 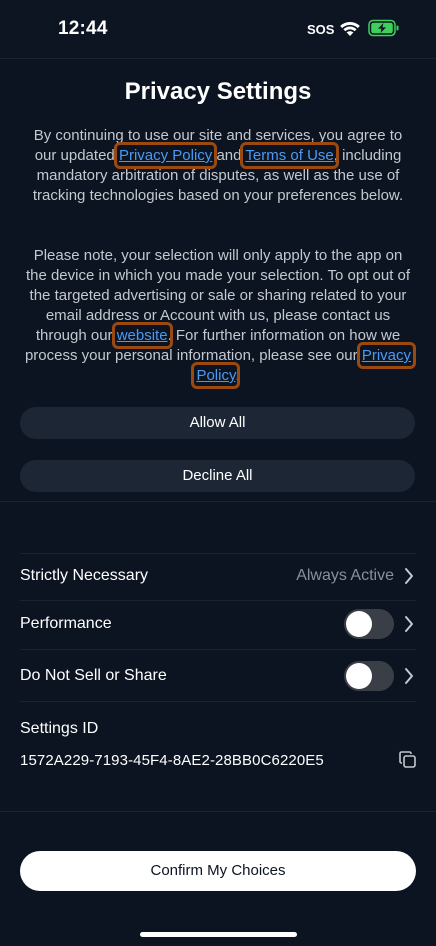 What do you see at coordinates (59, 728) in the screenshot?
I see `settings-id-label: Settings ID` at bounding box center [59, 728].